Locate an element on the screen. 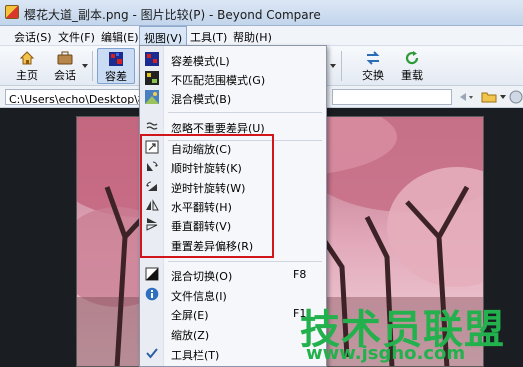 Image resolution: width=523 pixels, height=367 pixels. menu-item-label: 工具栏(T) is located at coordinates (195, 355).